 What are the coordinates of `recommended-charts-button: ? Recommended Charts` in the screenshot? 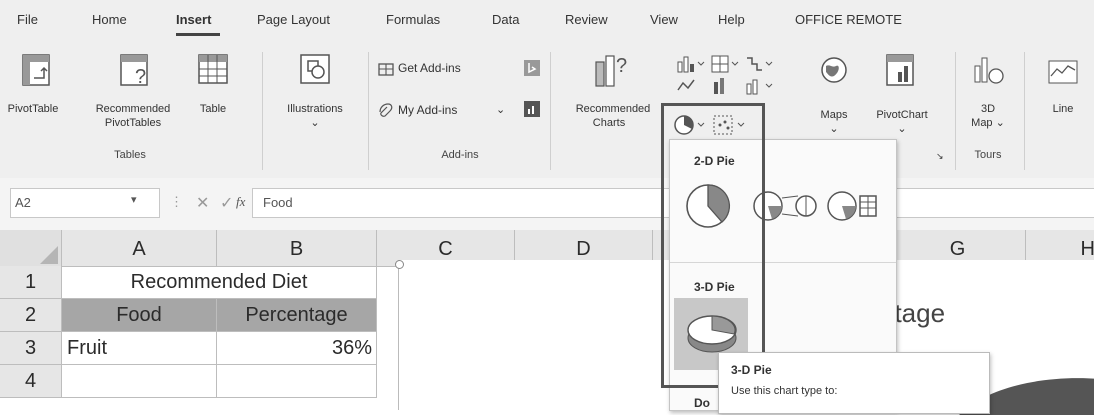 It's located at (609, 97).